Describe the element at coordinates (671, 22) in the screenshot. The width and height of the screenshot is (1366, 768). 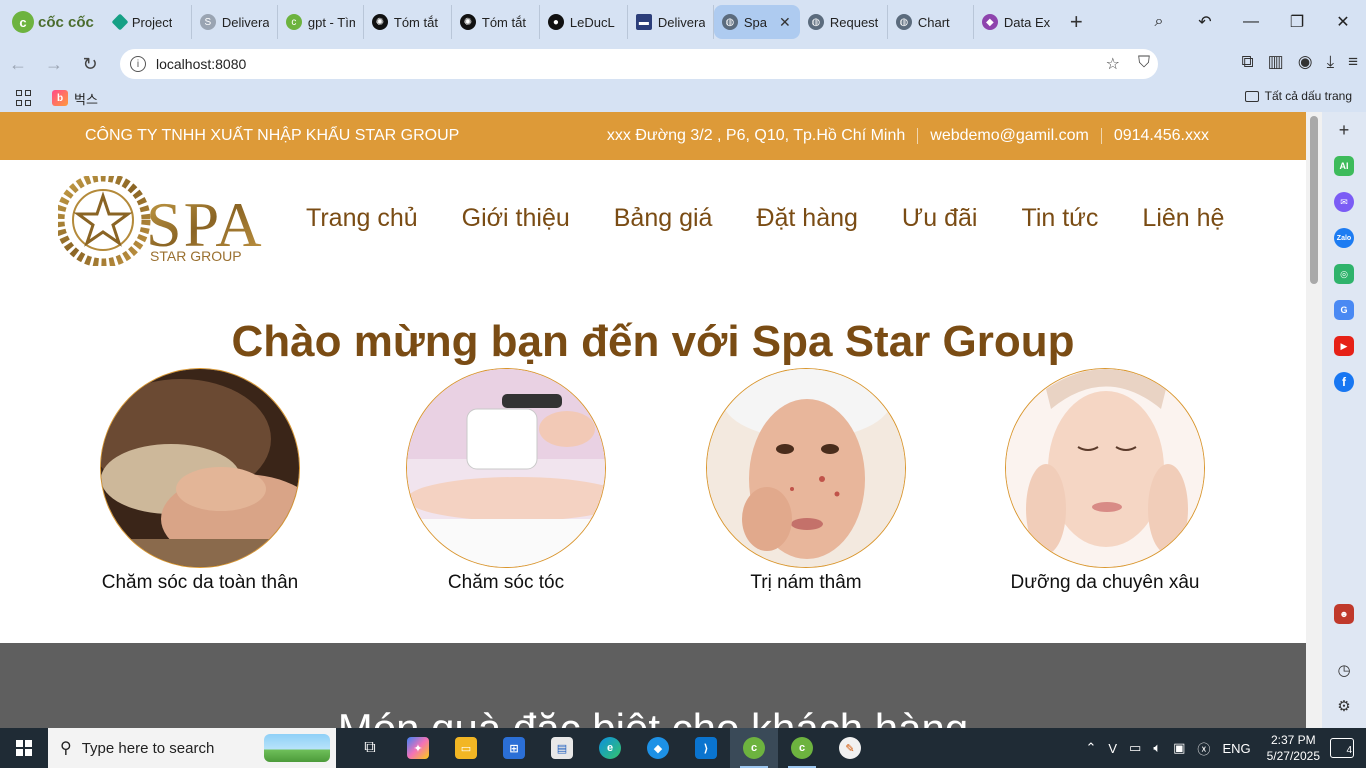
I see `tab-delivera-2: ▬ Delivera` at that location.